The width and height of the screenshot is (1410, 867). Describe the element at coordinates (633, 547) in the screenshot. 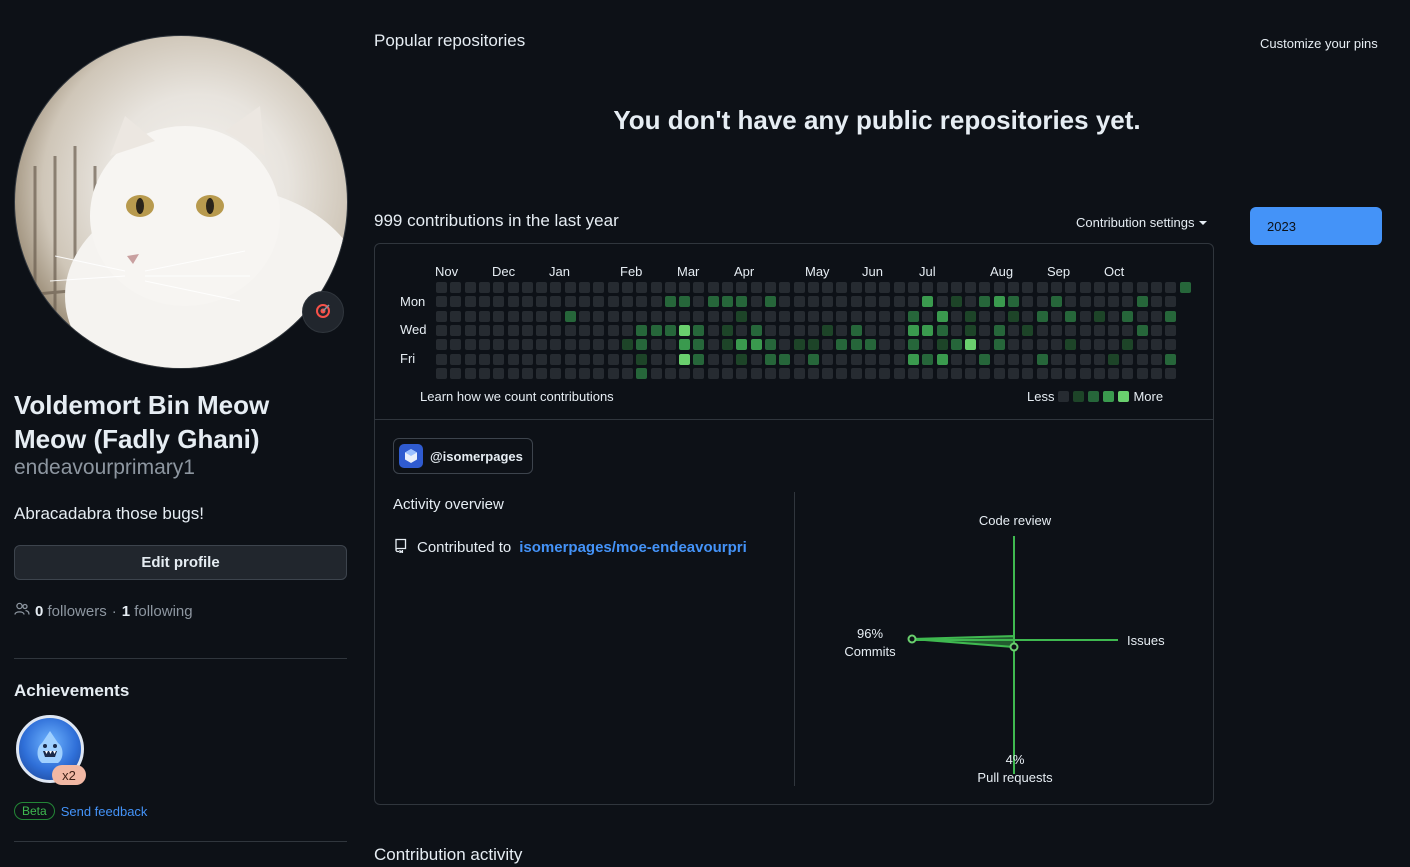

I see `contributed-repo-link: isomerpages/moe-endeavourpri` at that location.